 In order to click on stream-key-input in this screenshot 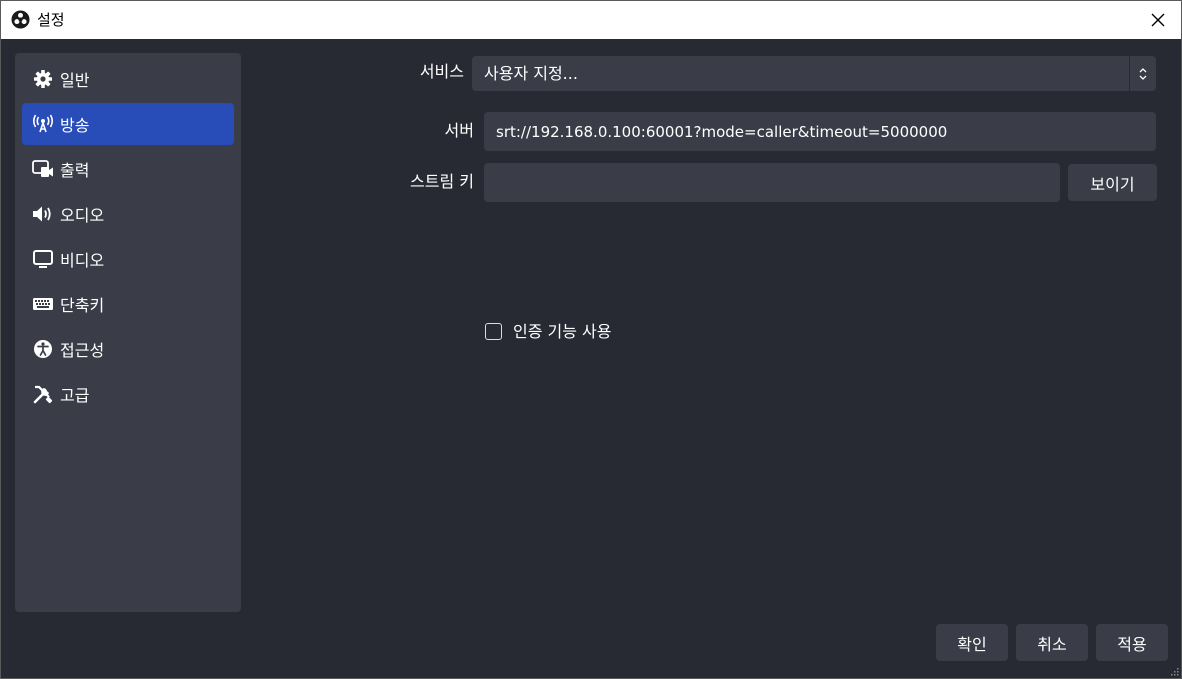, I will do `click(772, 182)`.